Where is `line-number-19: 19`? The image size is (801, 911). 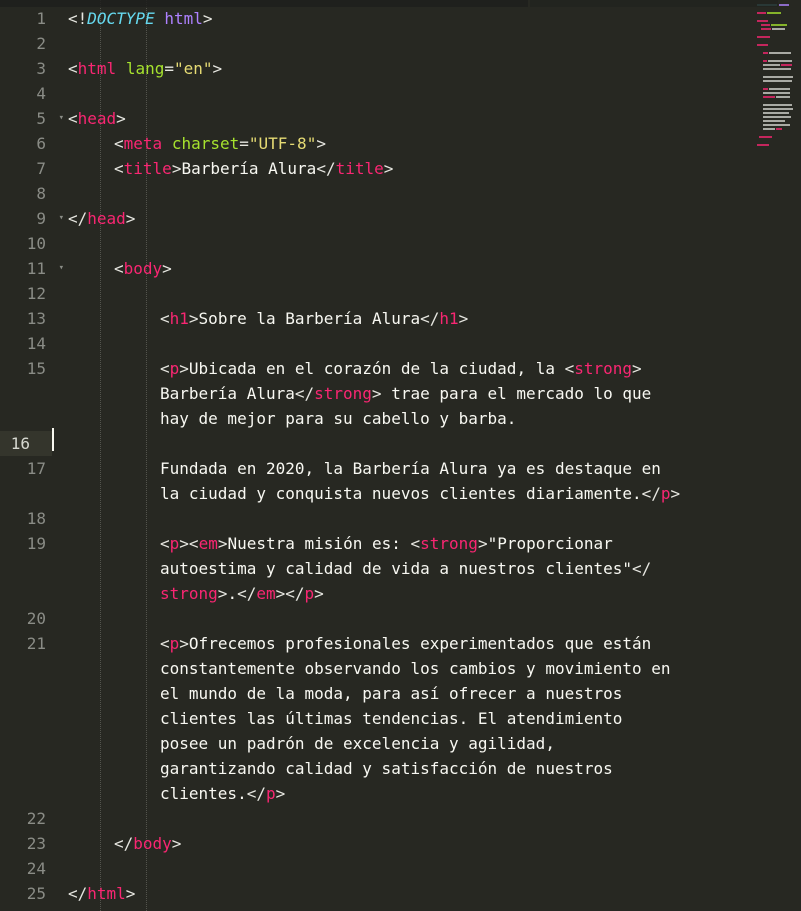
line-number-19: 19 is located at coordinates (34, 543).